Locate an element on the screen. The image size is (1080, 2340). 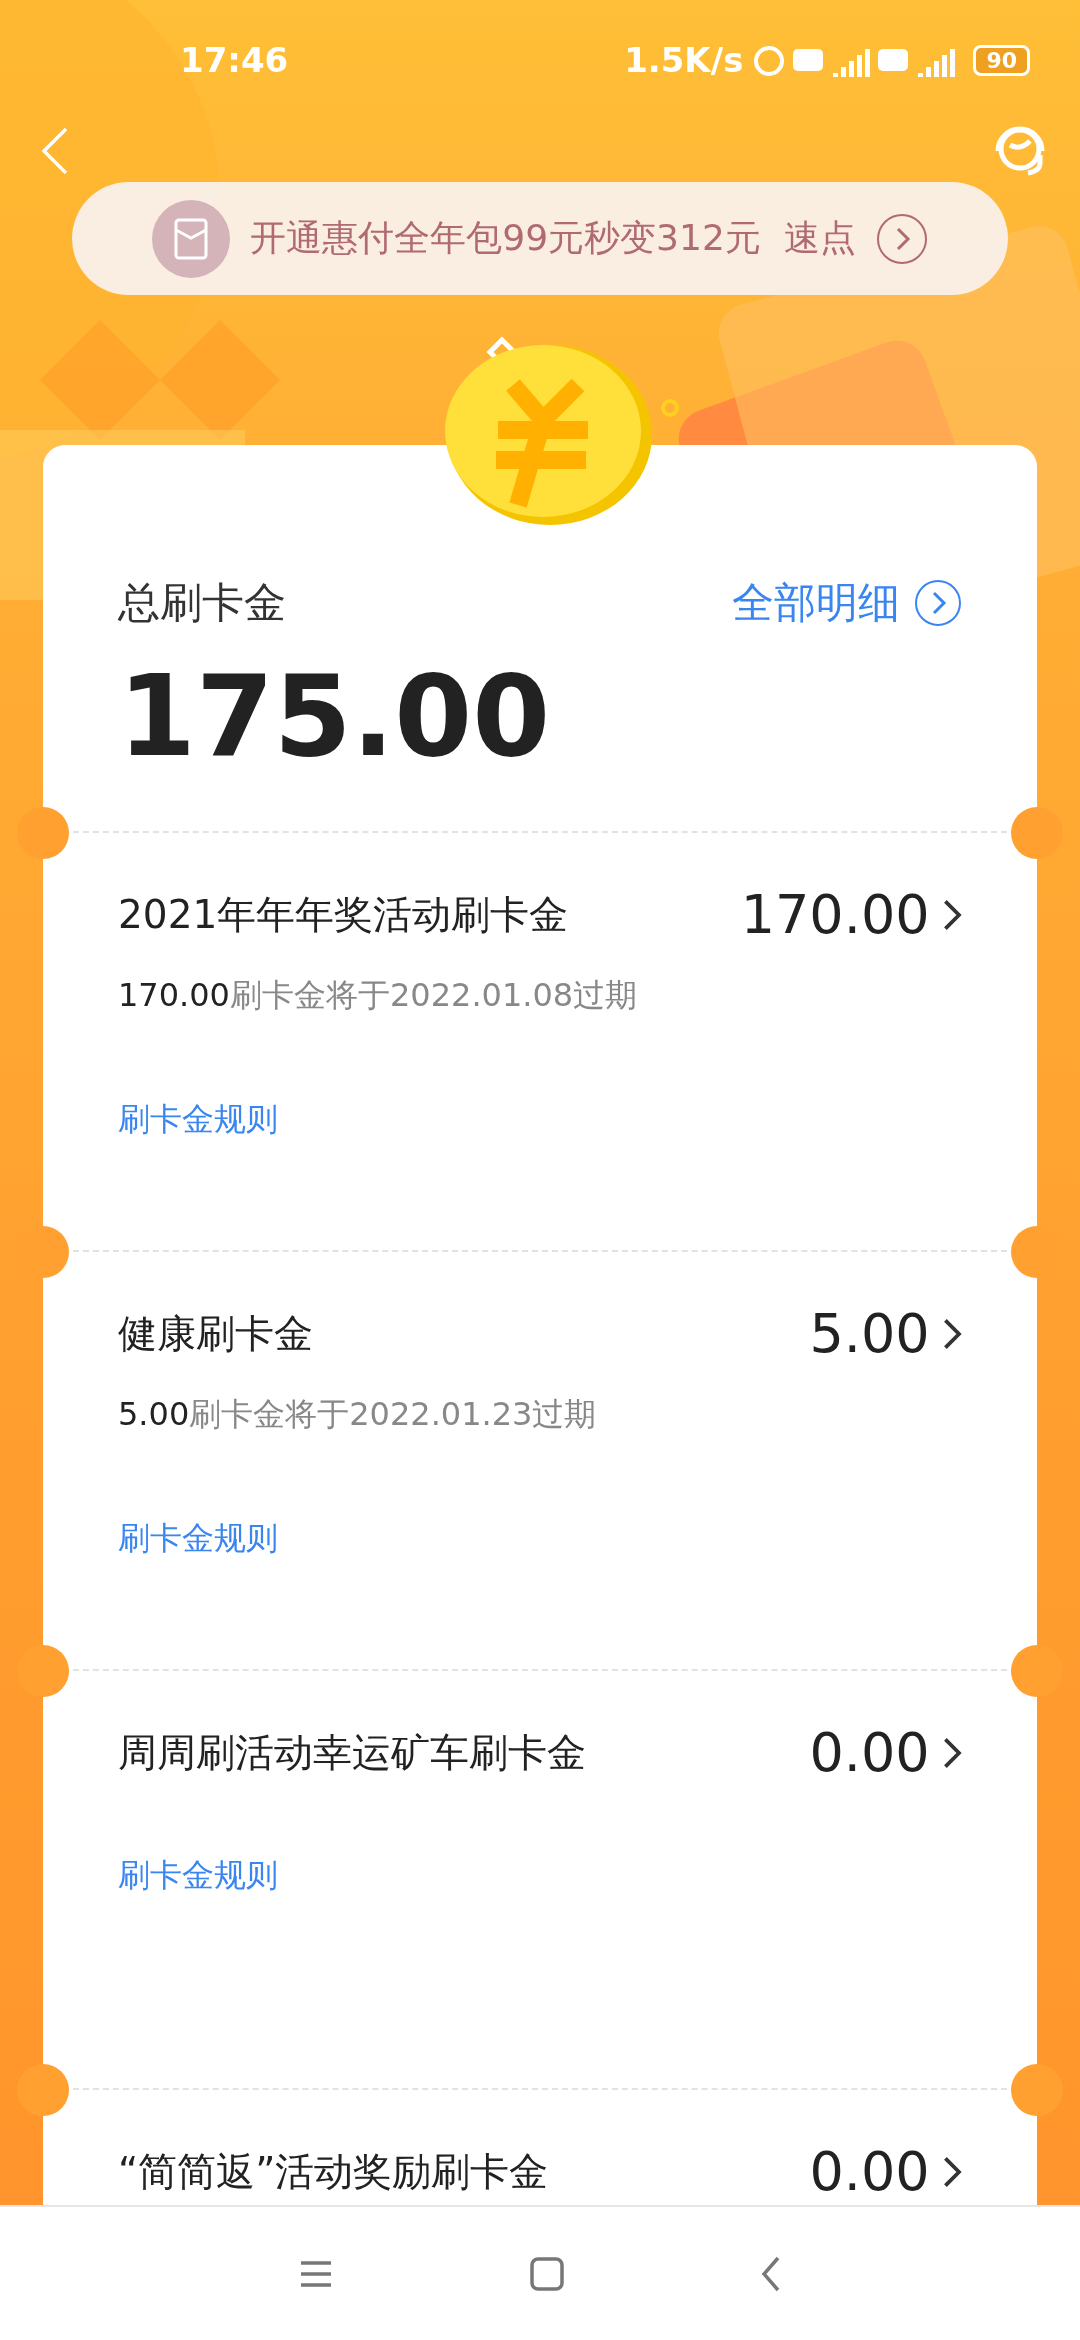
promo-text: 开通惠付全年包99元秒变312元 速点 is located at coordinates (553, 238).